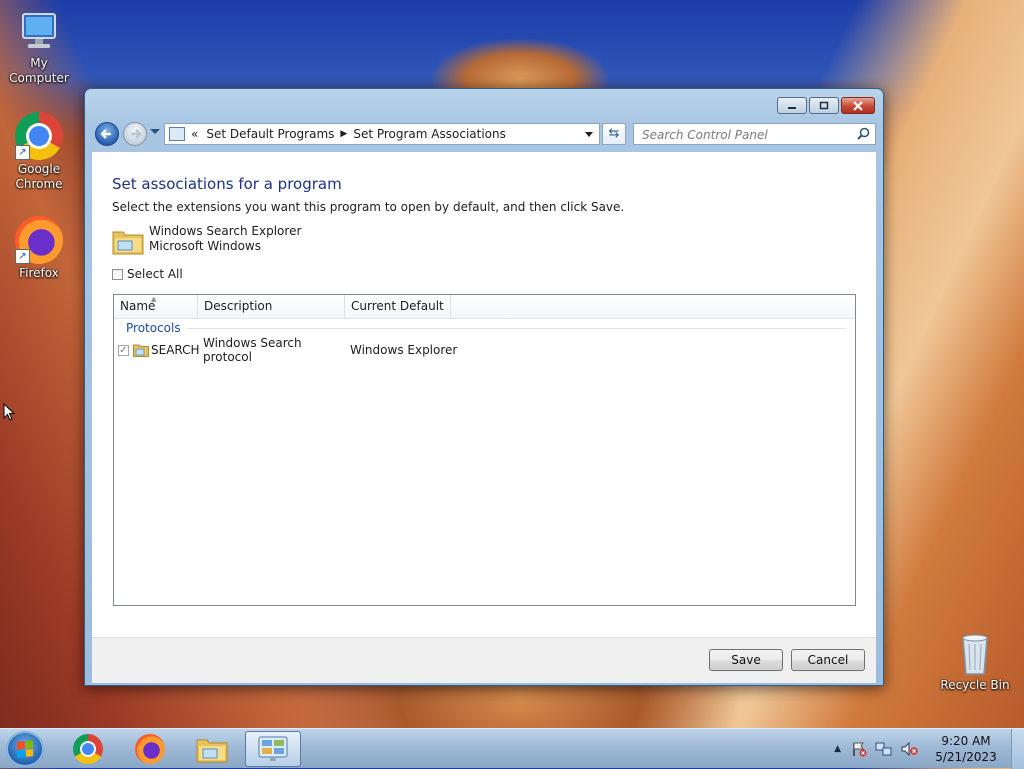 This screenshot has width=1024, height=769. I want to click on desktop-icon-firefox: ↗ Firefox, so click(39, 248).